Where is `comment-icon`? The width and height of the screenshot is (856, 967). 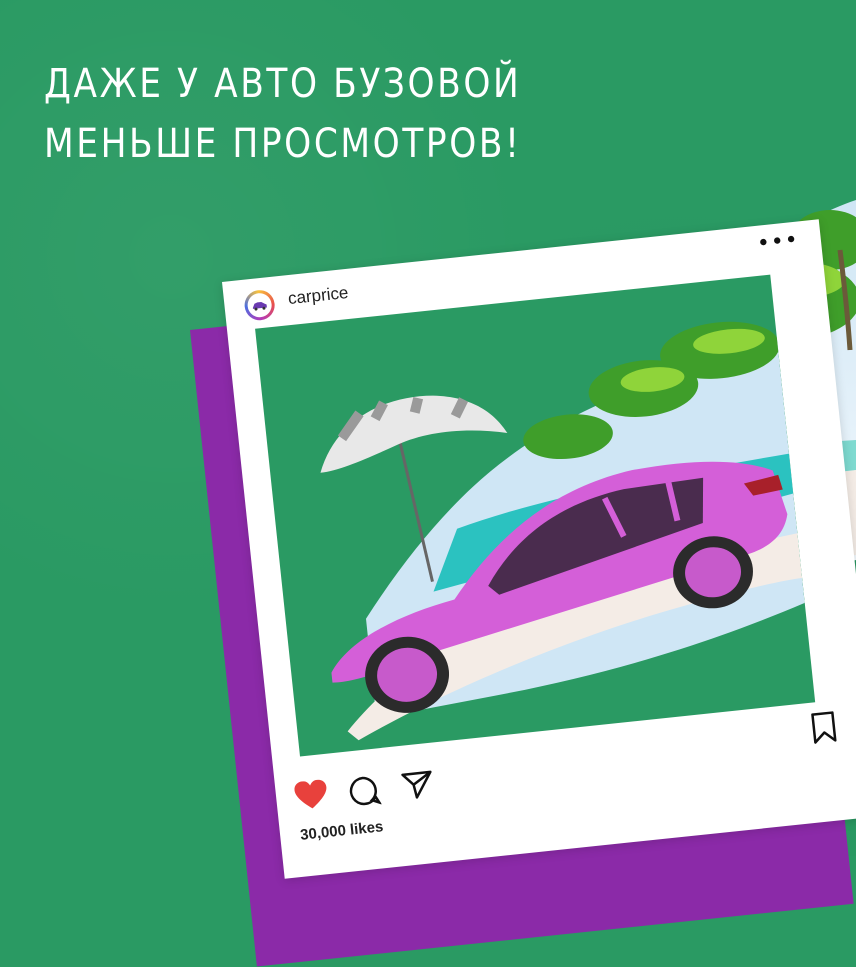
comment-icon is located at coordinates (364, 790).